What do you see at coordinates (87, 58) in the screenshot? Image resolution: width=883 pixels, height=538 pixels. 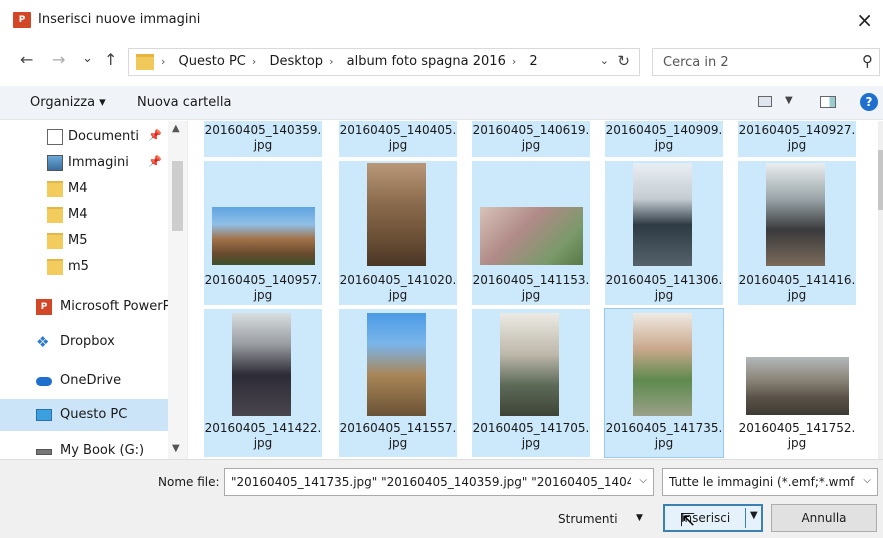 I see `recent-locations-icon: ⌄` at bounding box center [87, 58].